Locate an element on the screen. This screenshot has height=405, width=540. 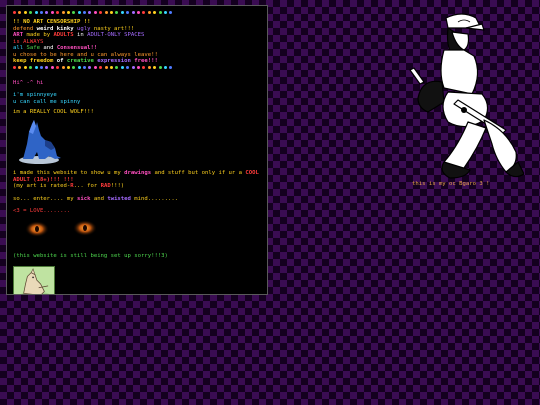
consensual-text: Consensual!! is located at coordinates (77, 48).